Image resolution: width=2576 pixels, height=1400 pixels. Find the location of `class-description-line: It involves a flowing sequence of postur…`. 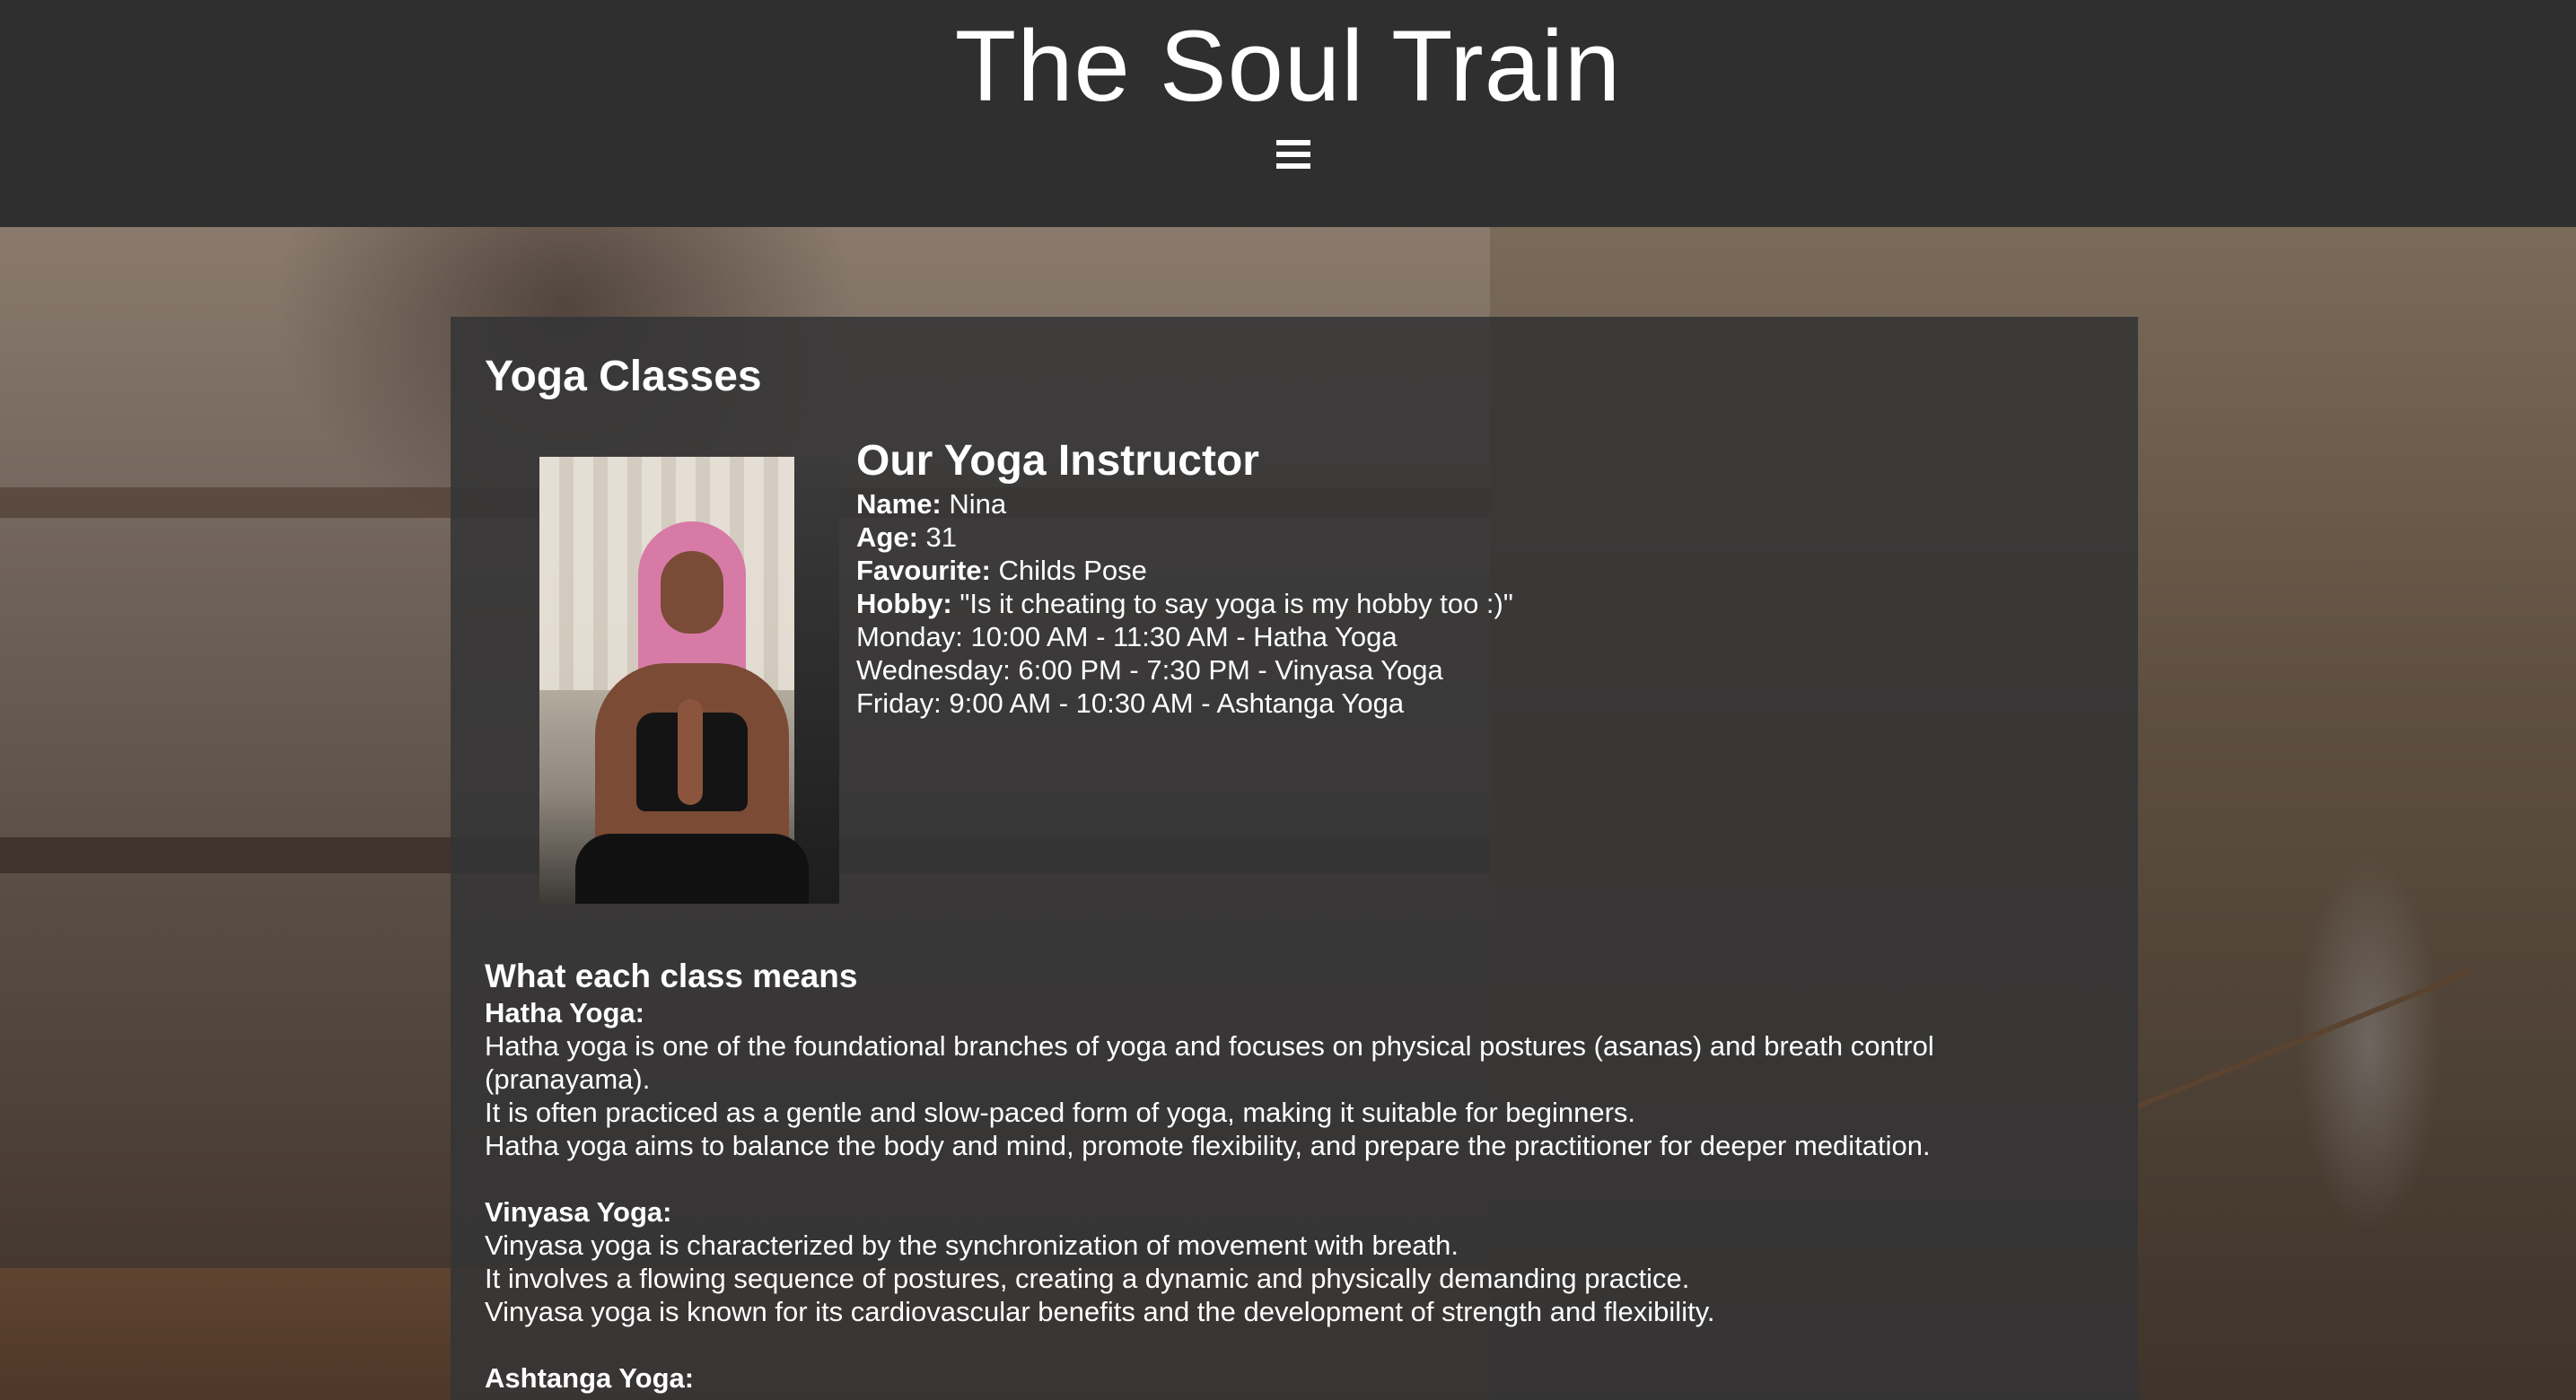

class-description-line: It involves a flowing sequence of postur… is located at coordinates (1087, 1279).